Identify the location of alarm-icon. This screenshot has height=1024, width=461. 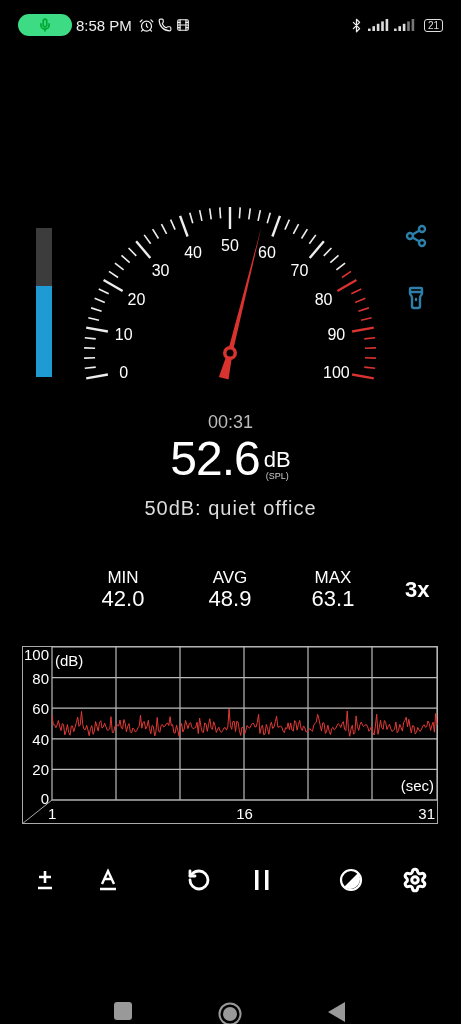
(146, 25).